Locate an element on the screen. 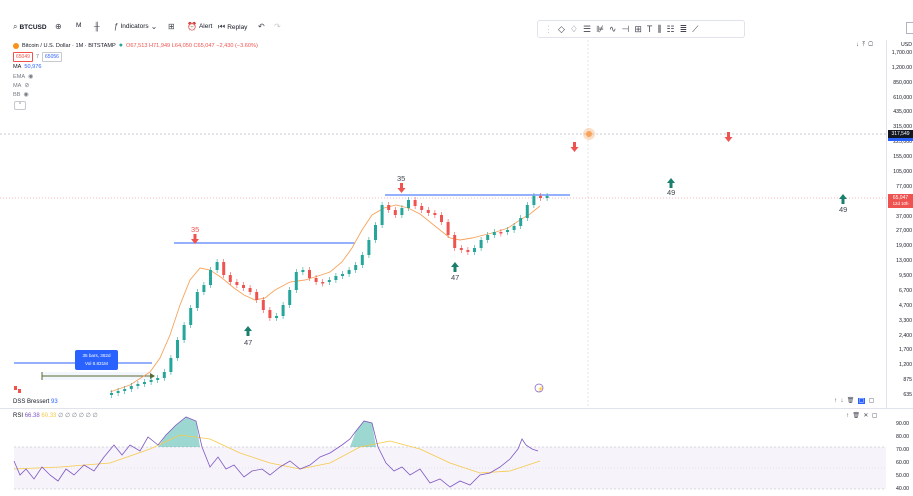 The width and height of the screenshot is (913, 496). interval-button: M is located at coordinates (78, 25).